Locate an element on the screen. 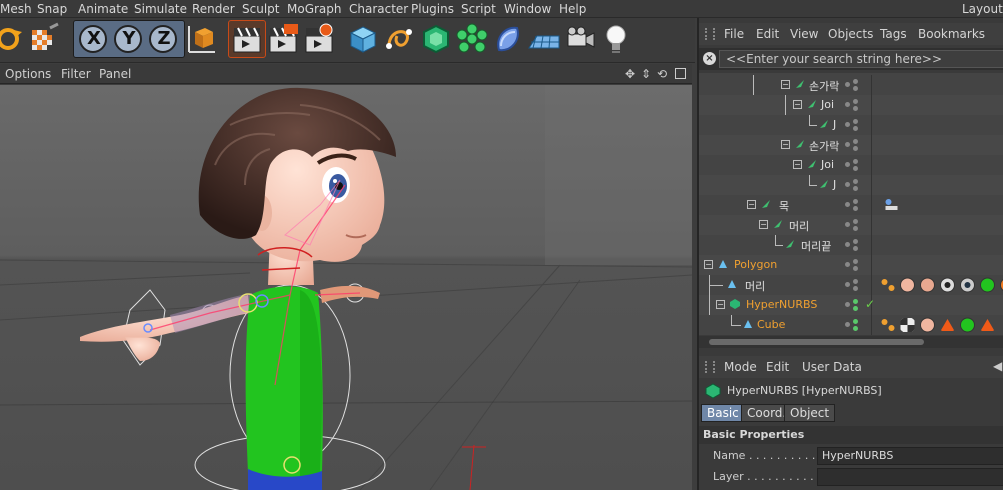 This screenshot has height=490, width=1003. om-menu-bookmarks: Bookmarks is located at coordinates (951, 34).